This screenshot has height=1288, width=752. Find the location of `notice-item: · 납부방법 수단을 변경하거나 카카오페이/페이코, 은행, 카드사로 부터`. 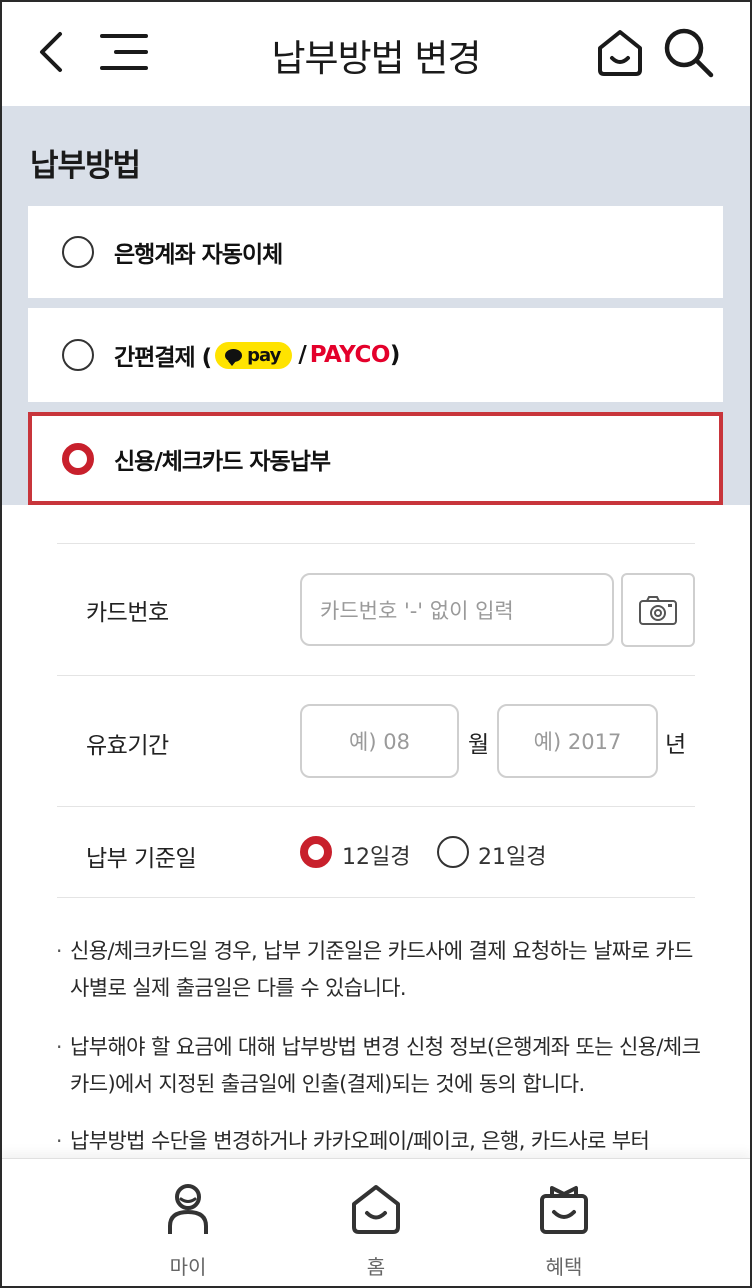

notice-item: · 납부방법 수단을 변경하거나 카카오페이/페이코, 은행, 카드사로 부터 is located at coordinates (381, 1141).